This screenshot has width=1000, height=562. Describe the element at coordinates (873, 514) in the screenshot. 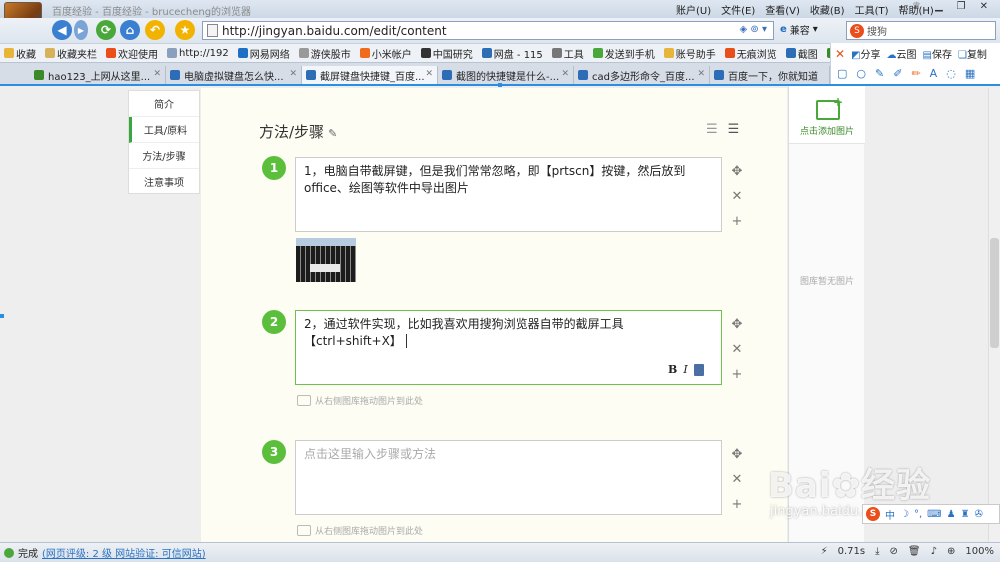

I see `sogou-ime-icon: S` at that location.